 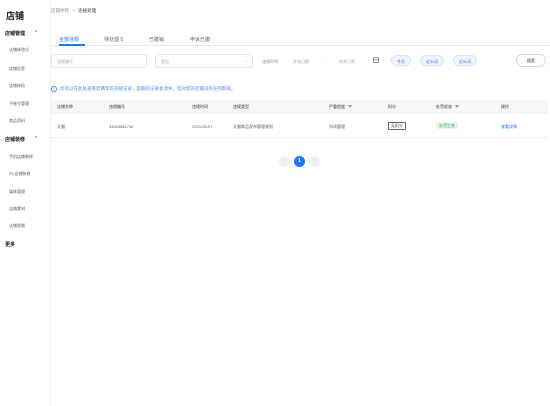 I want to click on column-header-shop: 店铺名称, so click(x=65, y=106).